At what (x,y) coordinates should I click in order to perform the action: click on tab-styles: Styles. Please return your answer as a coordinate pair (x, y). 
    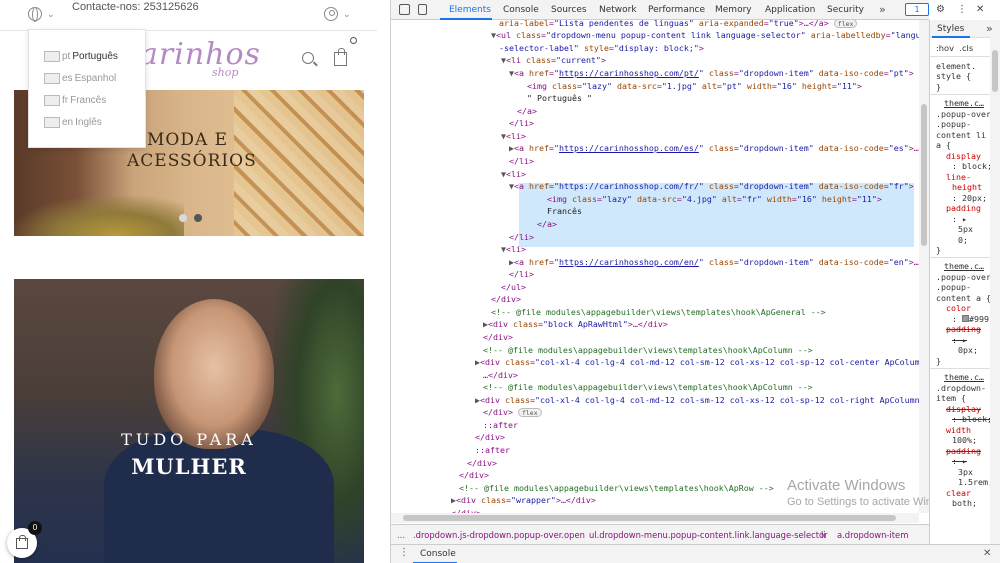
    Looking at the image, I should click on (950, 29).